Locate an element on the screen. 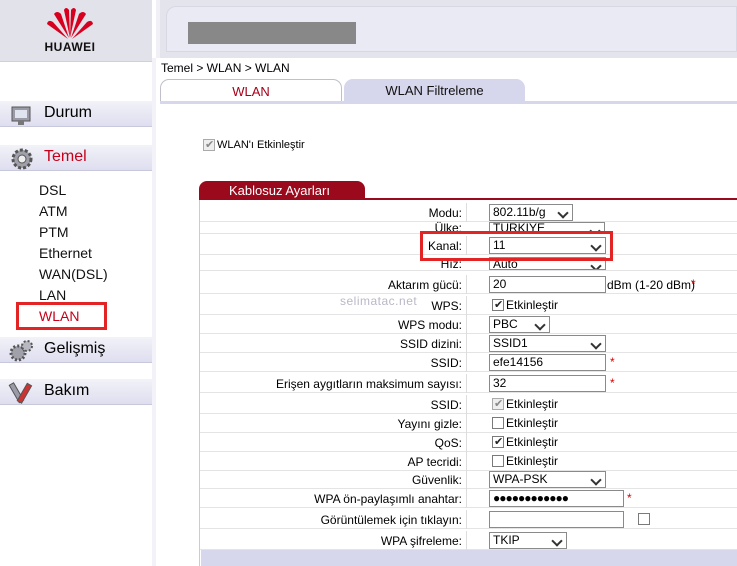 The width and height of the screenshot is (737, 566). max-devices-label: Erişen aygıtların maksimum sayısı: is located at coordinates (368, 384).